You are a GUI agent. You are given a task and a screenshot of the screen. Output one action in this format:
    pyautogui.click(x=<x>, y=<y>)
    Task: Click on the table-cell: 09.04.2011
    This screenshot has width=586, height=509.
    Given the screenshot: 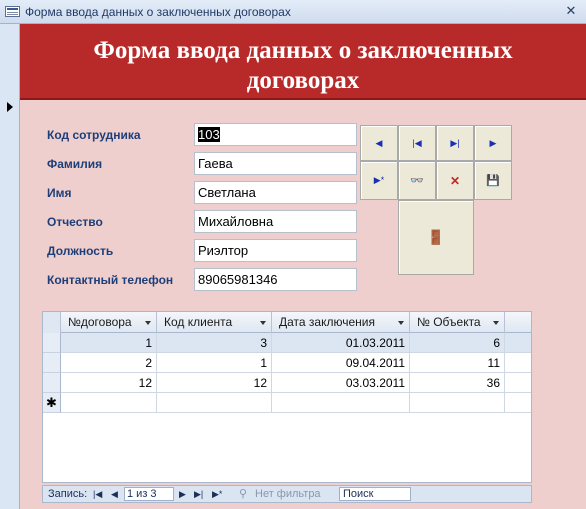 What is the action you would take?
    pyautogui.click(x=341, y=363)
    